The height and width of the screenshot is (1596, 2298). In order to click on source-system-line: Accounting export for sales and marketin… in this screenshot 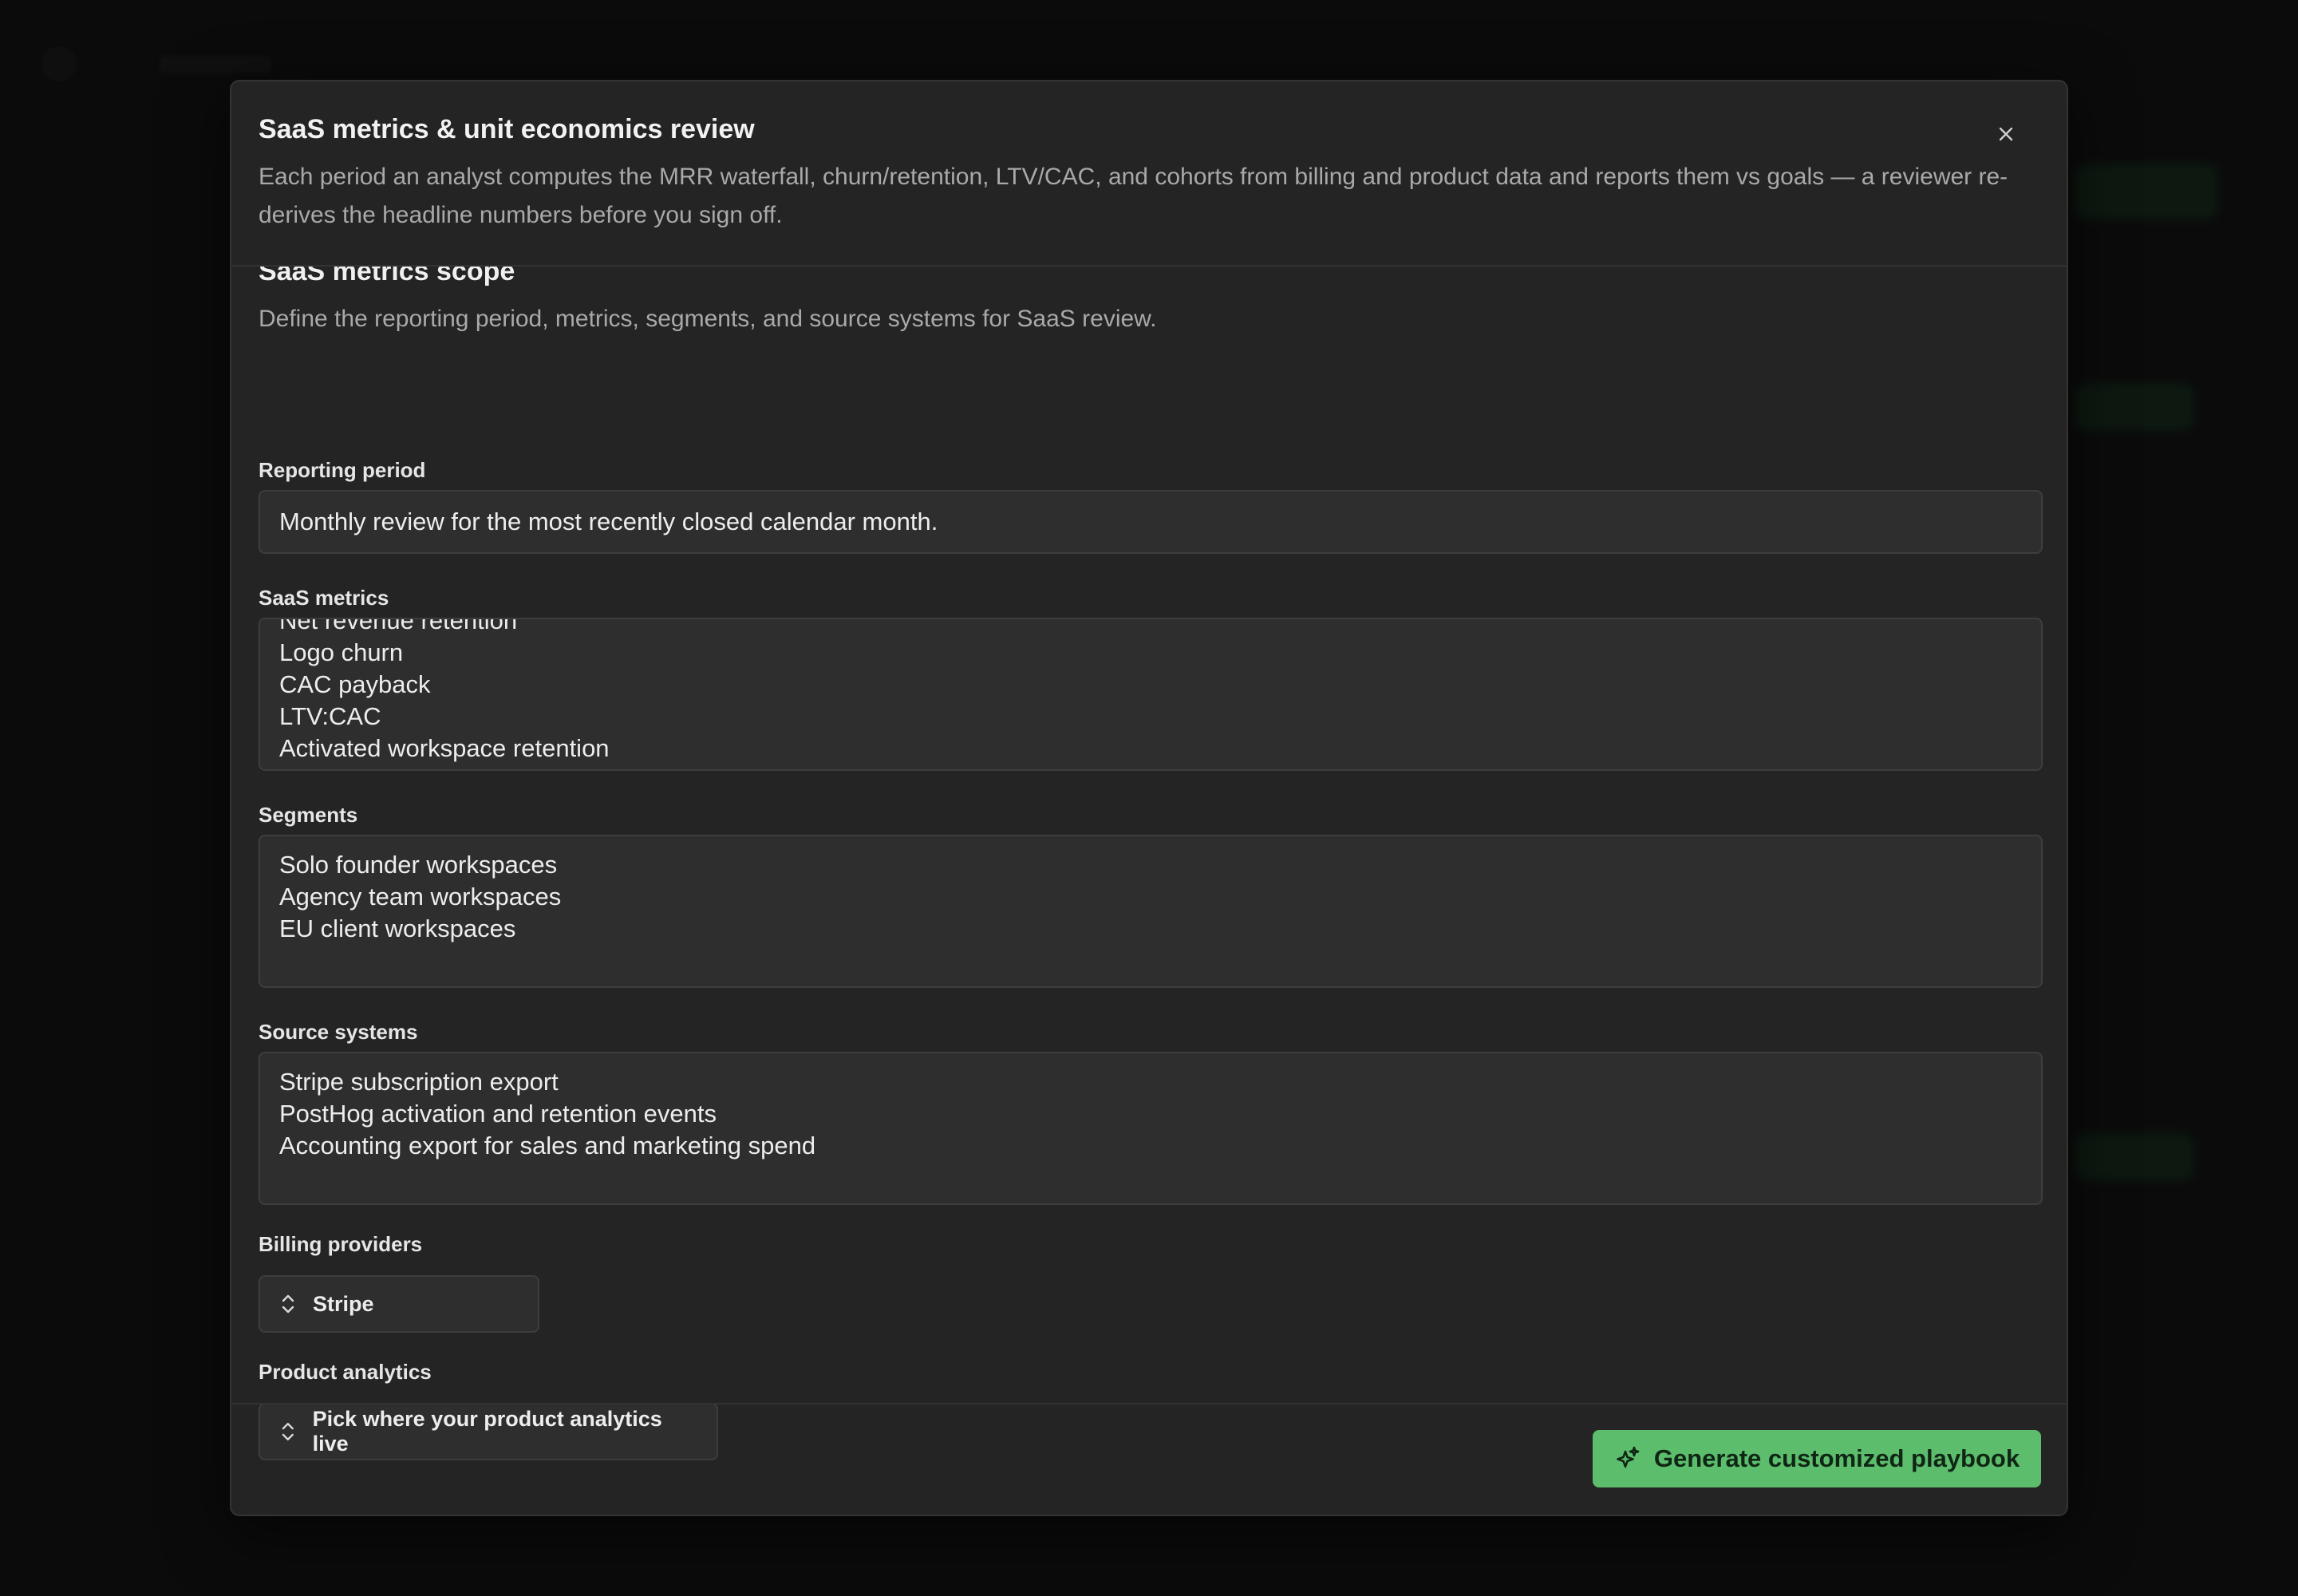, I will do `click(547, 1145)`.